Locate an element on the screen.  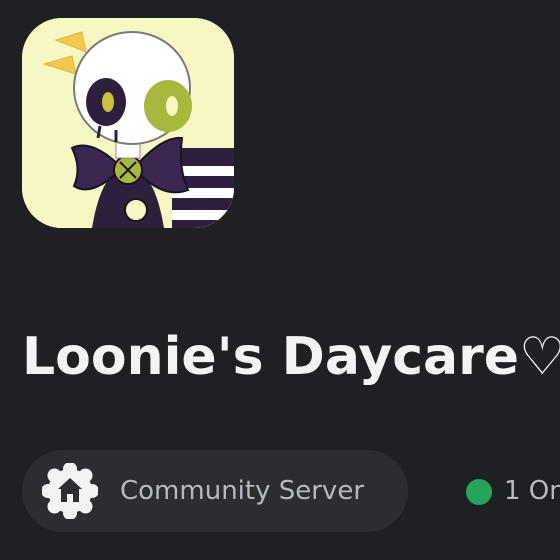
server-avatar is located at coordinates (128, 123).